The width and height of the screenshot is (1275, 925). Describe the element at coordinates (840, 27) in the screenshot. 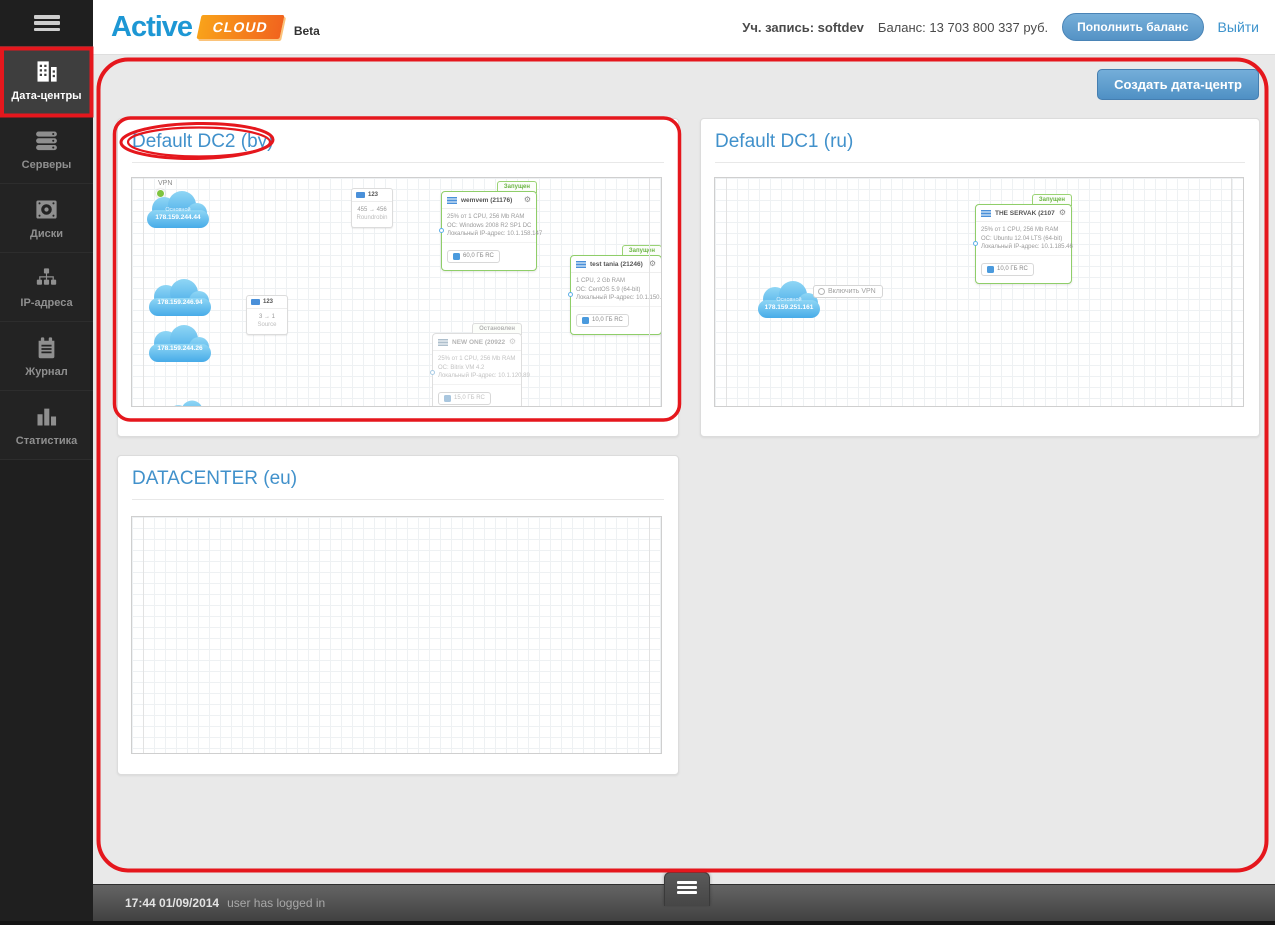

I see `account-value: softdev` at that location.